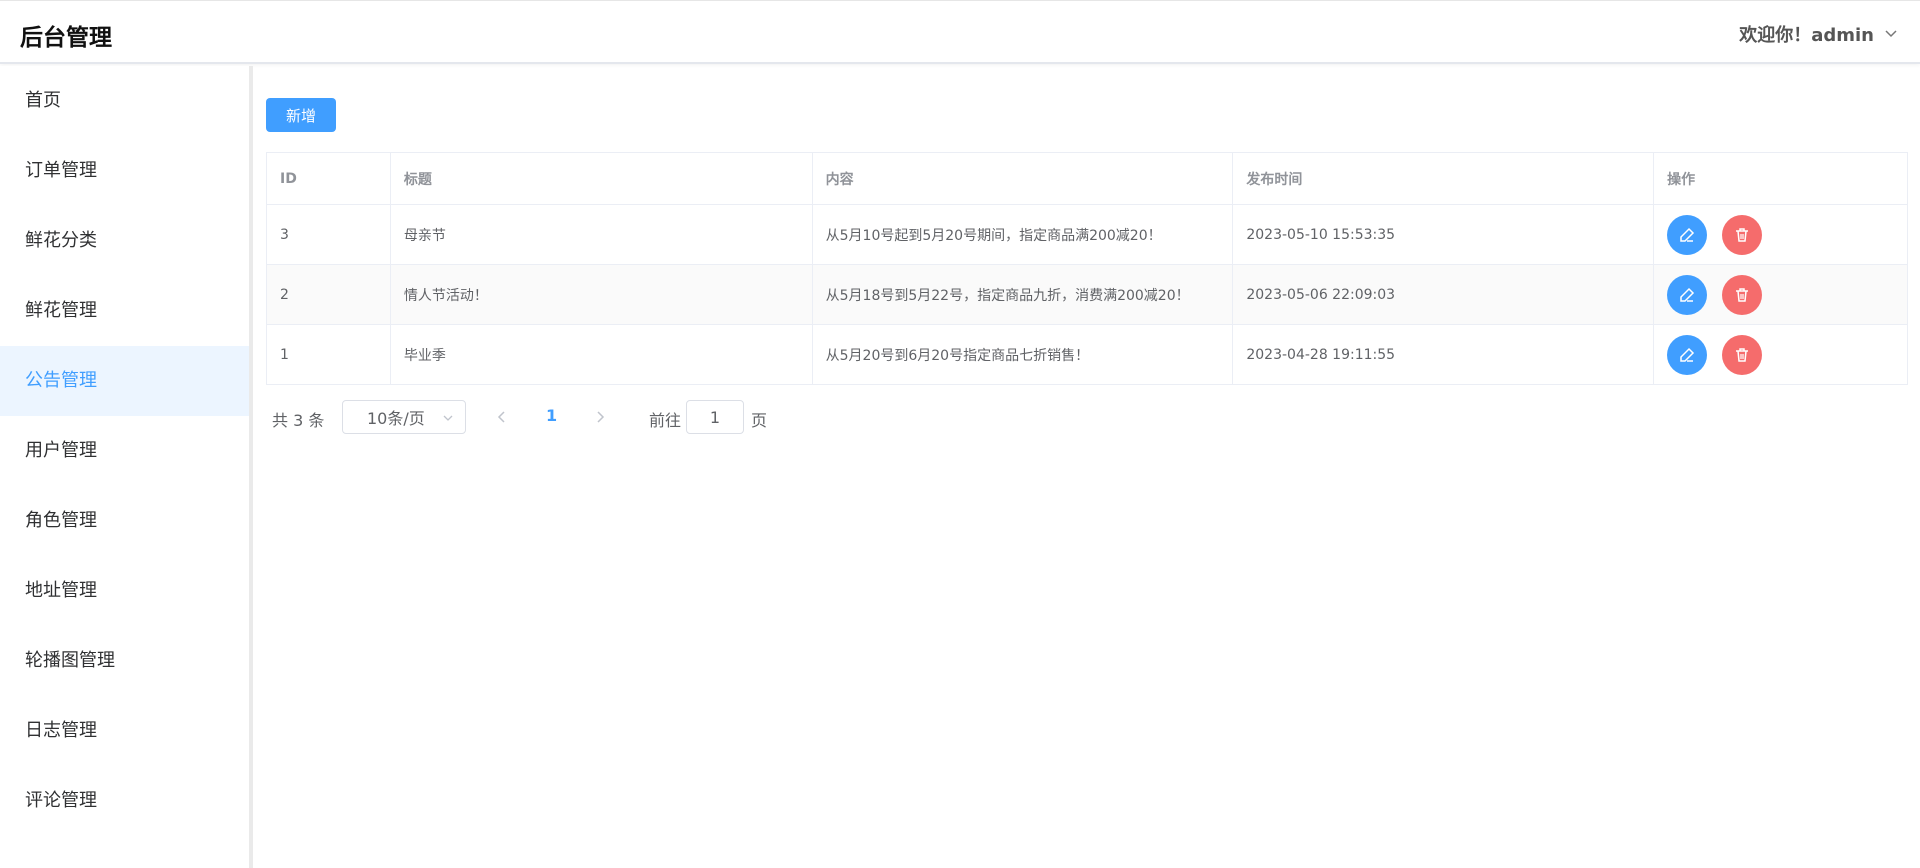 This screenshot has width=1920, height=868. Describe the element at coordinates (715, 417) in the screenshot. I see `goto-page-input` at that location.